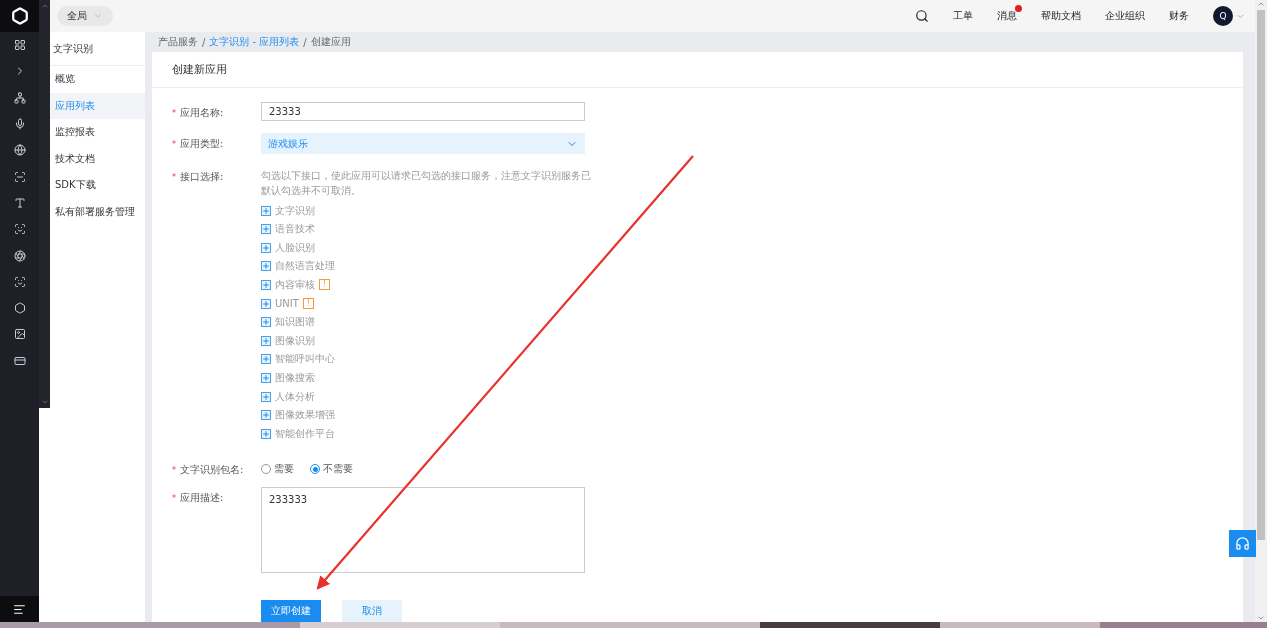  What do you see at coordinates (295, 396) in the screenshot?
I see `api-label: 人体分析` at bounding box center [295, 396].